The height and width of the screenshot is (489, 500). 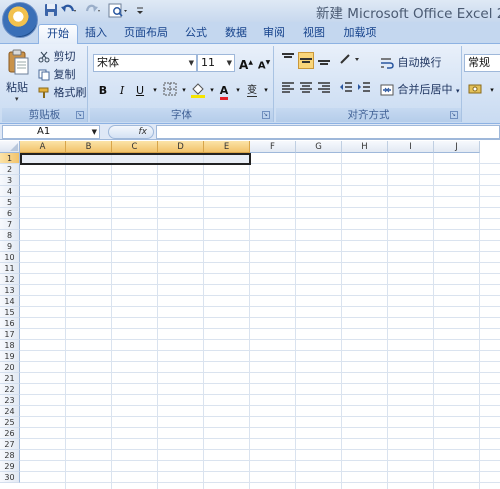 I want to click on column-header-i: I, so click(x=411, y=147).